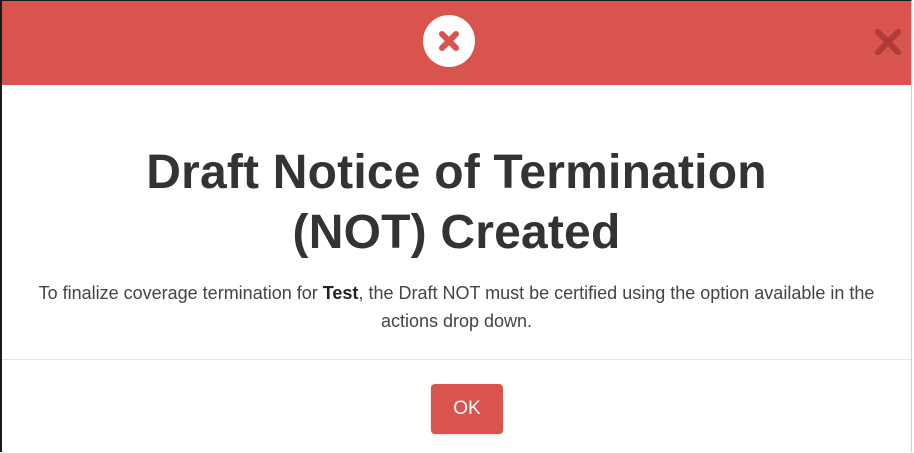 The height and width of the screenshot is (453, 914). What do you see at coordinates (456, 232) in the screenshot?
I see `dialog-title-line-2: (NOT) Created` at bounding box center [456, 232].